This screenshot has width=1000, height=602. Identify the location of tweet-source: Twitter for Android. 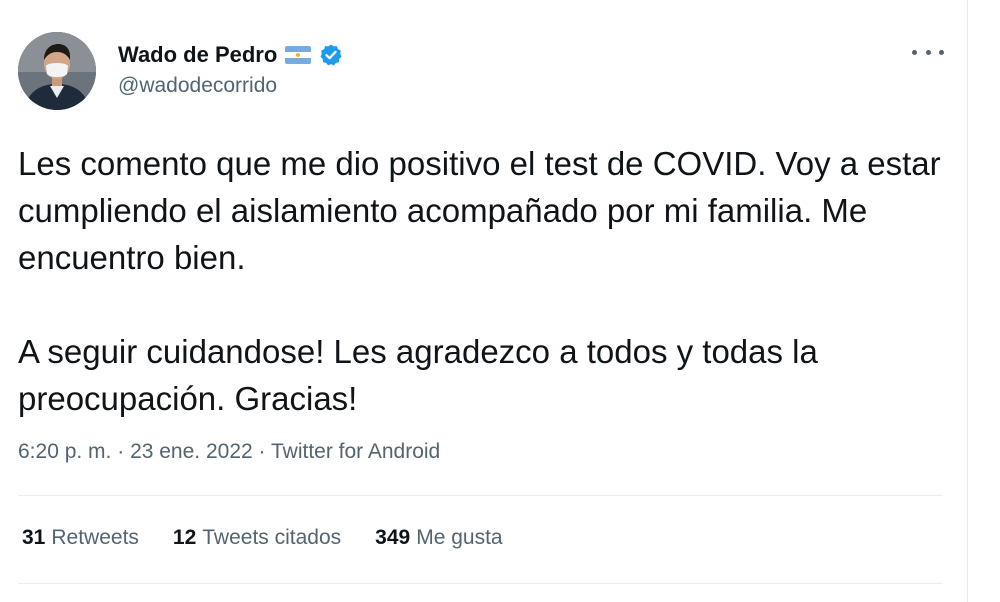
(355, 451).